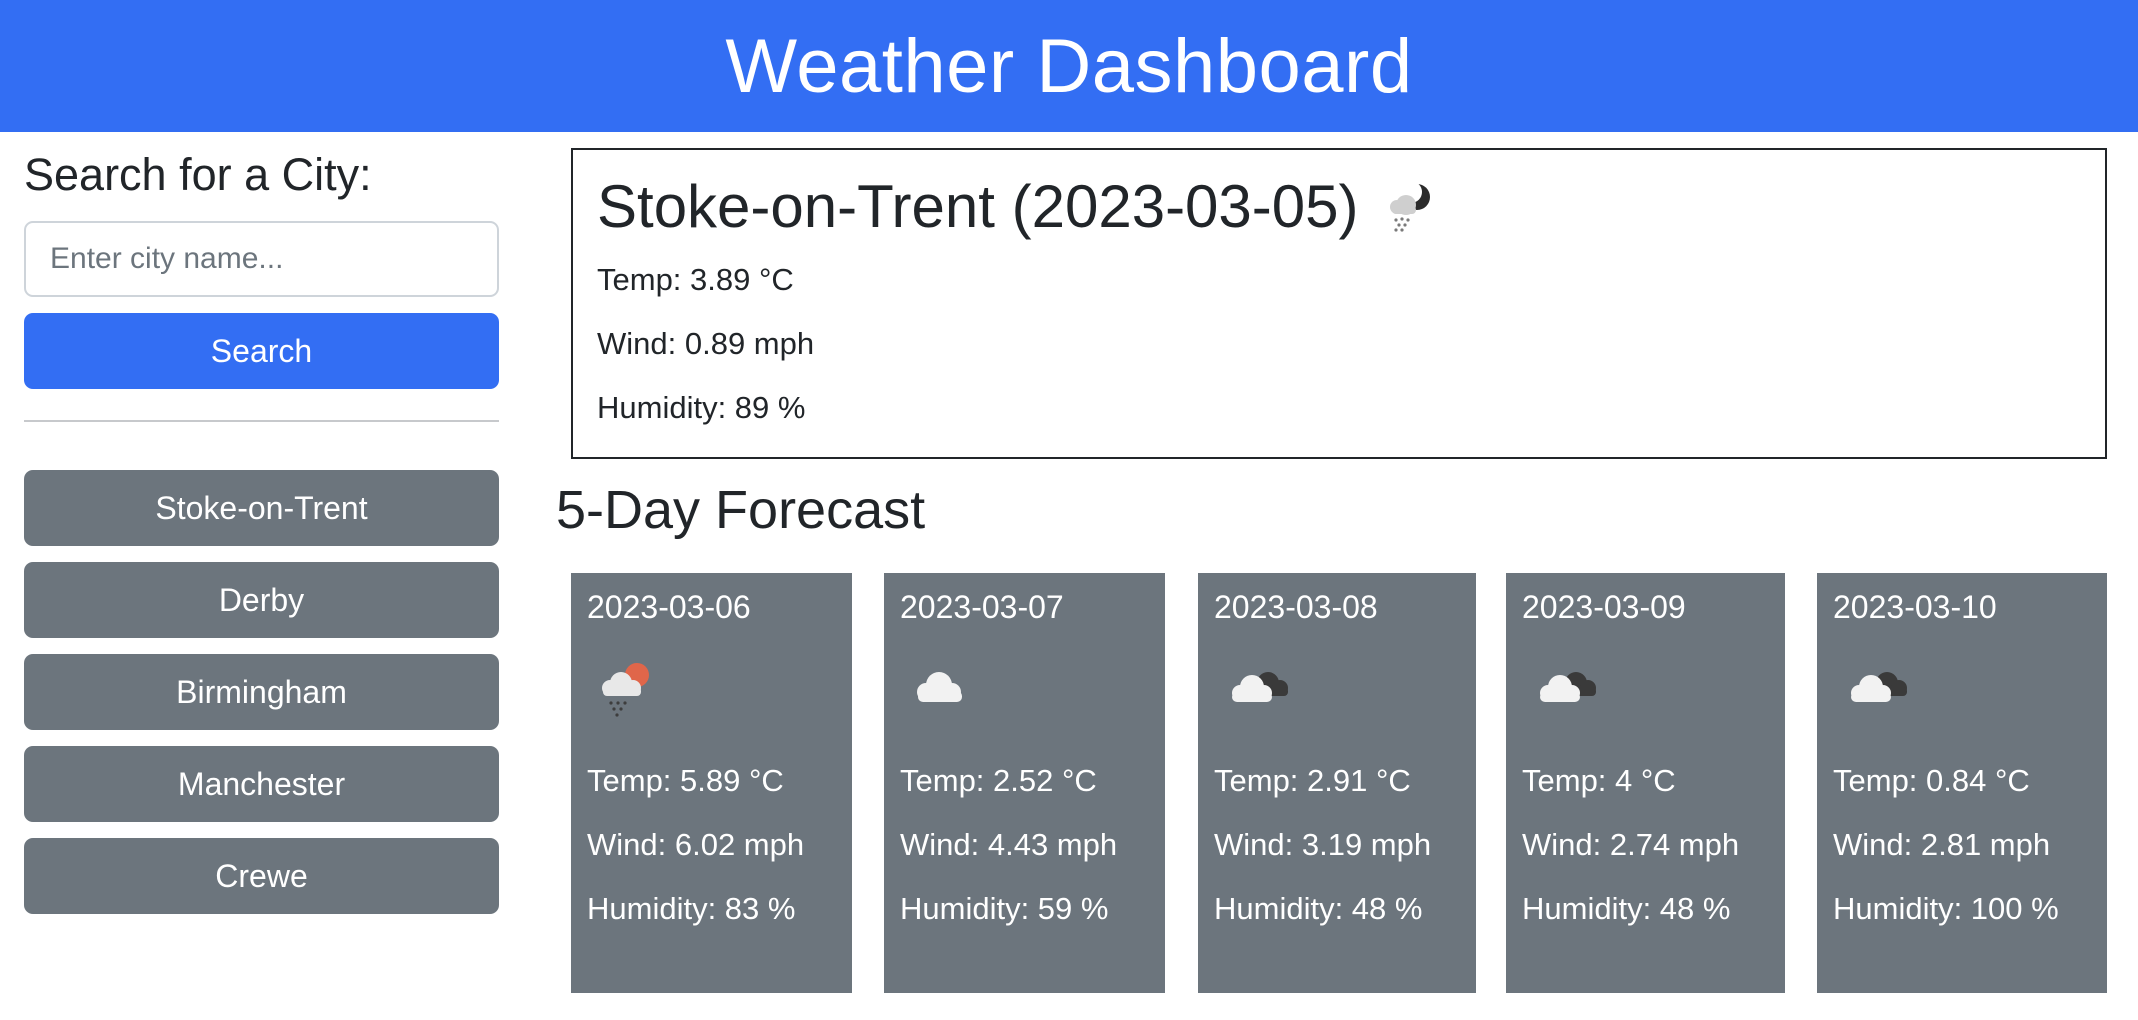 This screenshot has height=1020, width=2138. I want to click on snow-cloud-night-icon, so click(1410, 206).